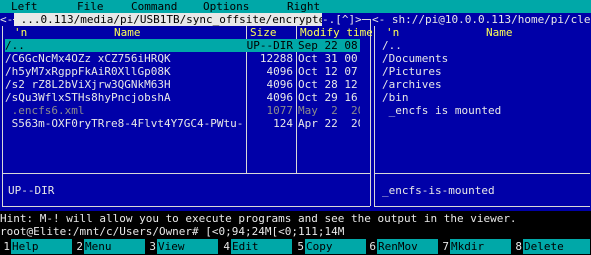  I want to click on file-name: _encfs is mounted, so click(442, 110).